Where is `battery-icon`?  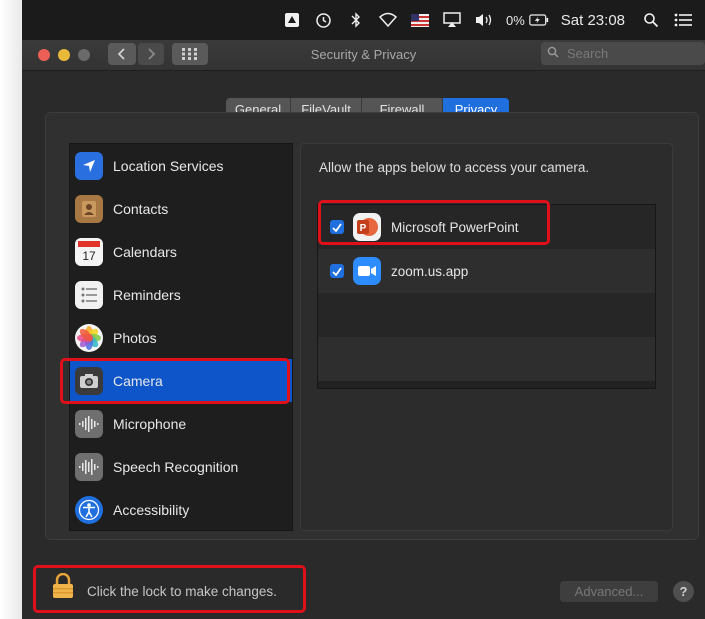 battery-icon is located at coordinates (539, 20).